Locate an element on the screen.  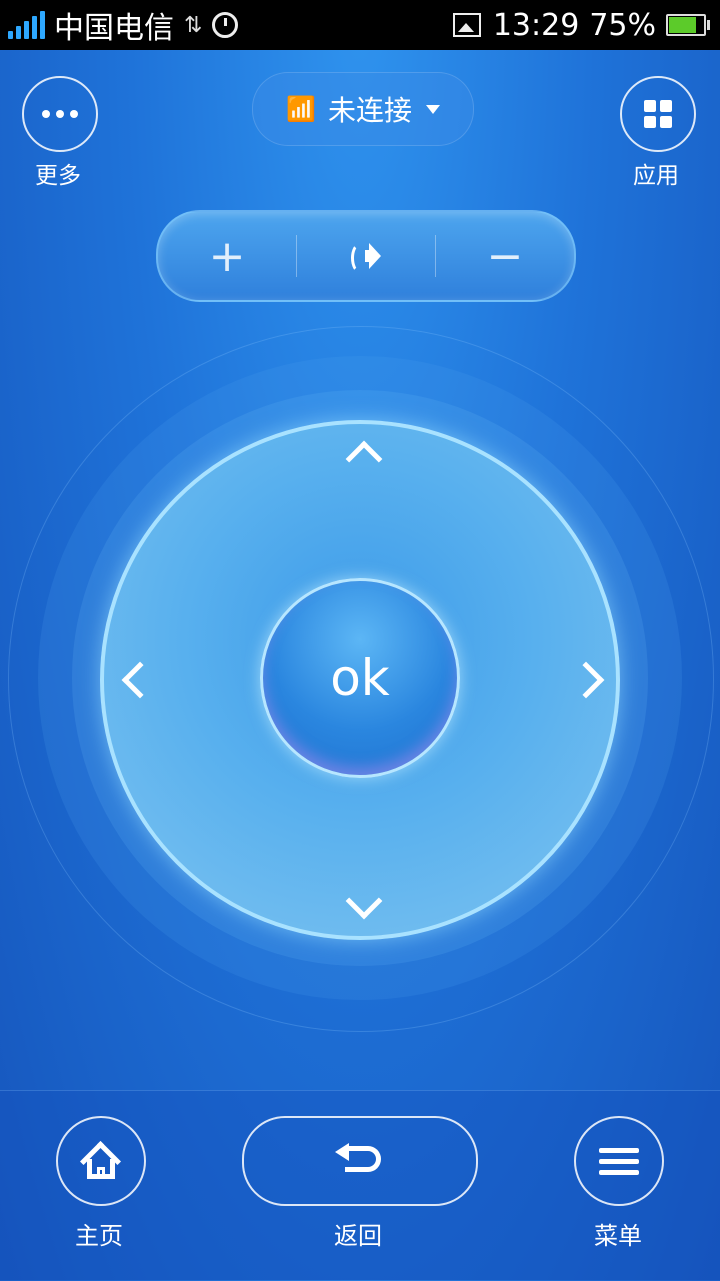
clock: 13:29 is located at coordinates (536, 25).